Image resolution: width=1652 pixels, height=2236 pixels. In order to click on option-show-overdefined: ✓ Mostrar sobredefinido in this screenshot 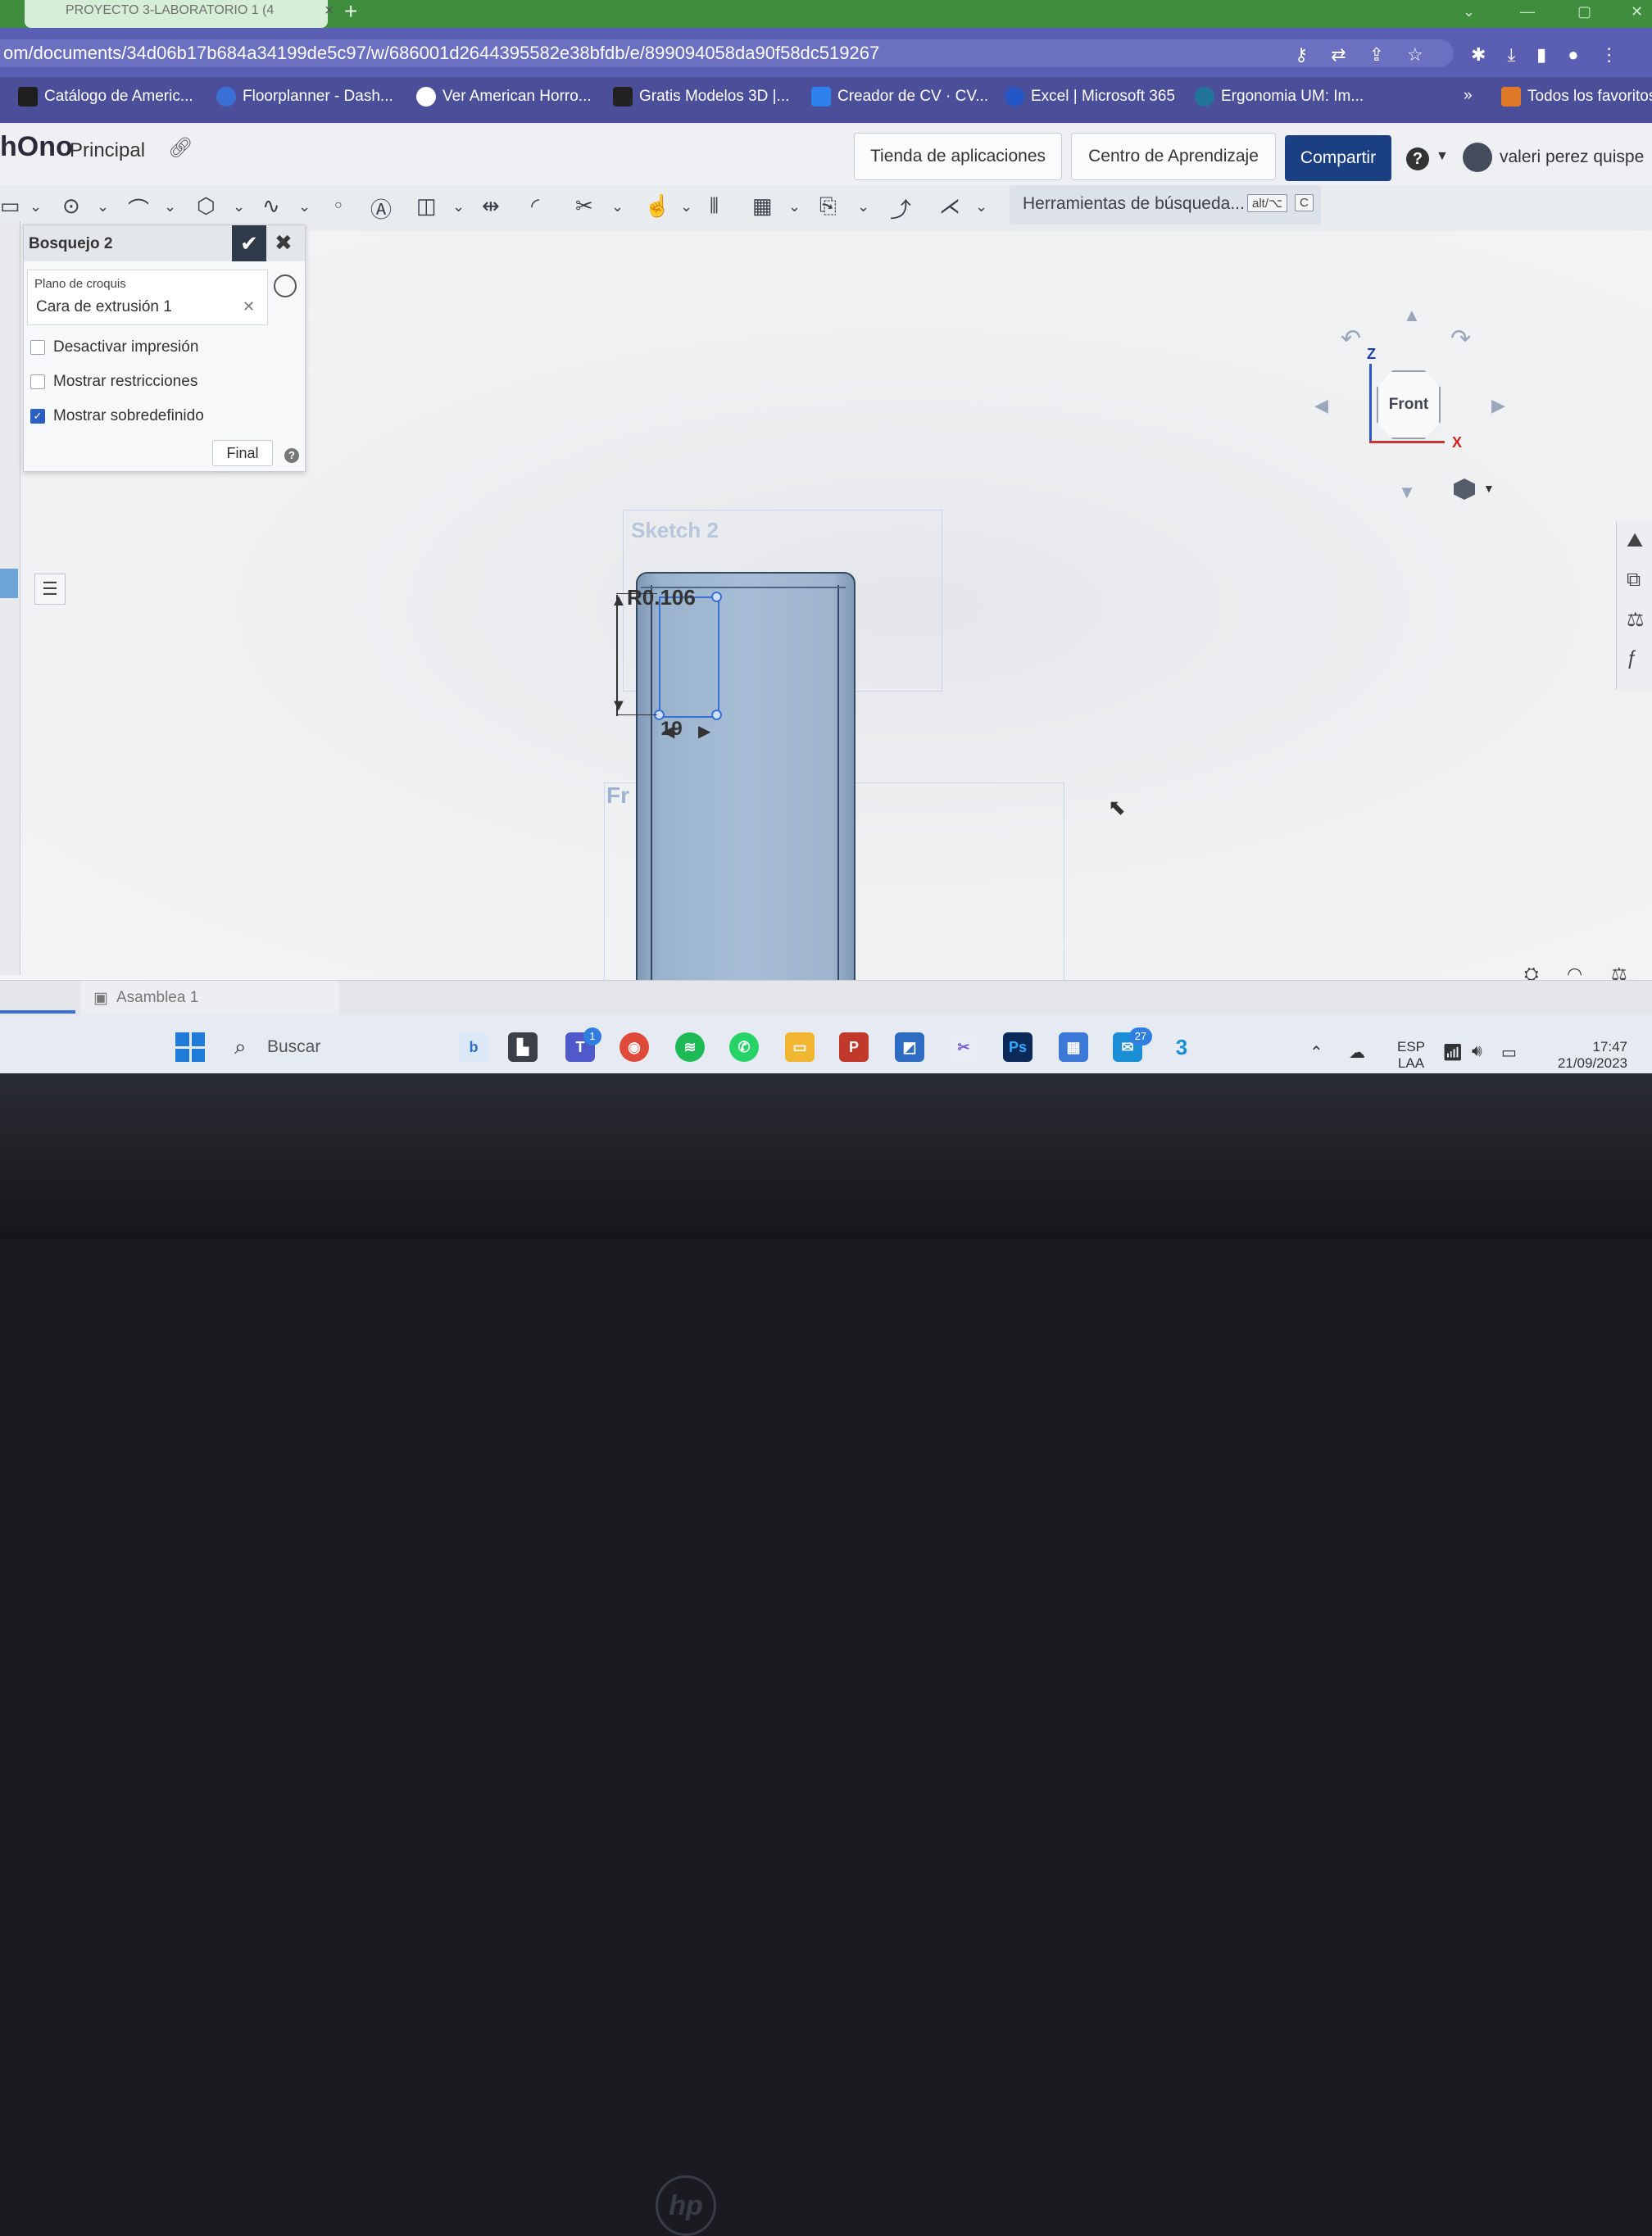, I will do `click(117, 416)`.